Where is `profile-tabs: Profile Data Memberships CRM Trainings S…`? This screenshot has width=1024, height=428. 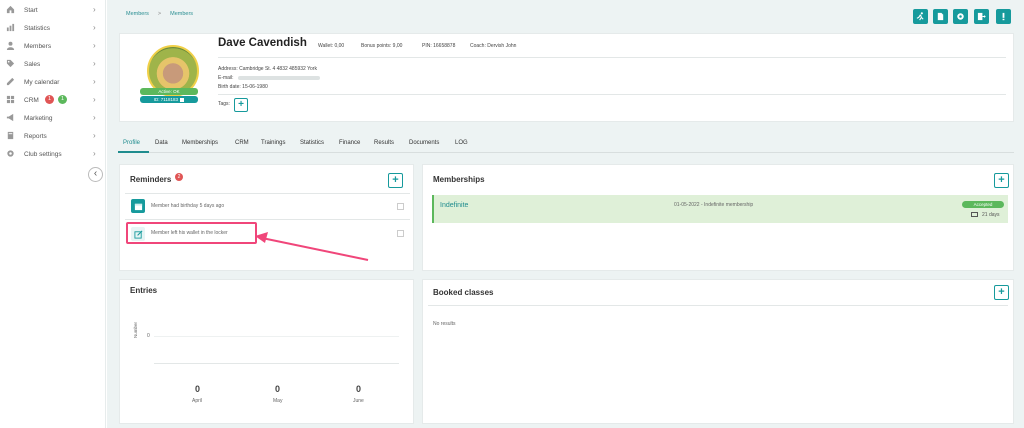 profile-tabs: Profile Data Memberships CRM Trainings S… is located at coordinates (566, 145).